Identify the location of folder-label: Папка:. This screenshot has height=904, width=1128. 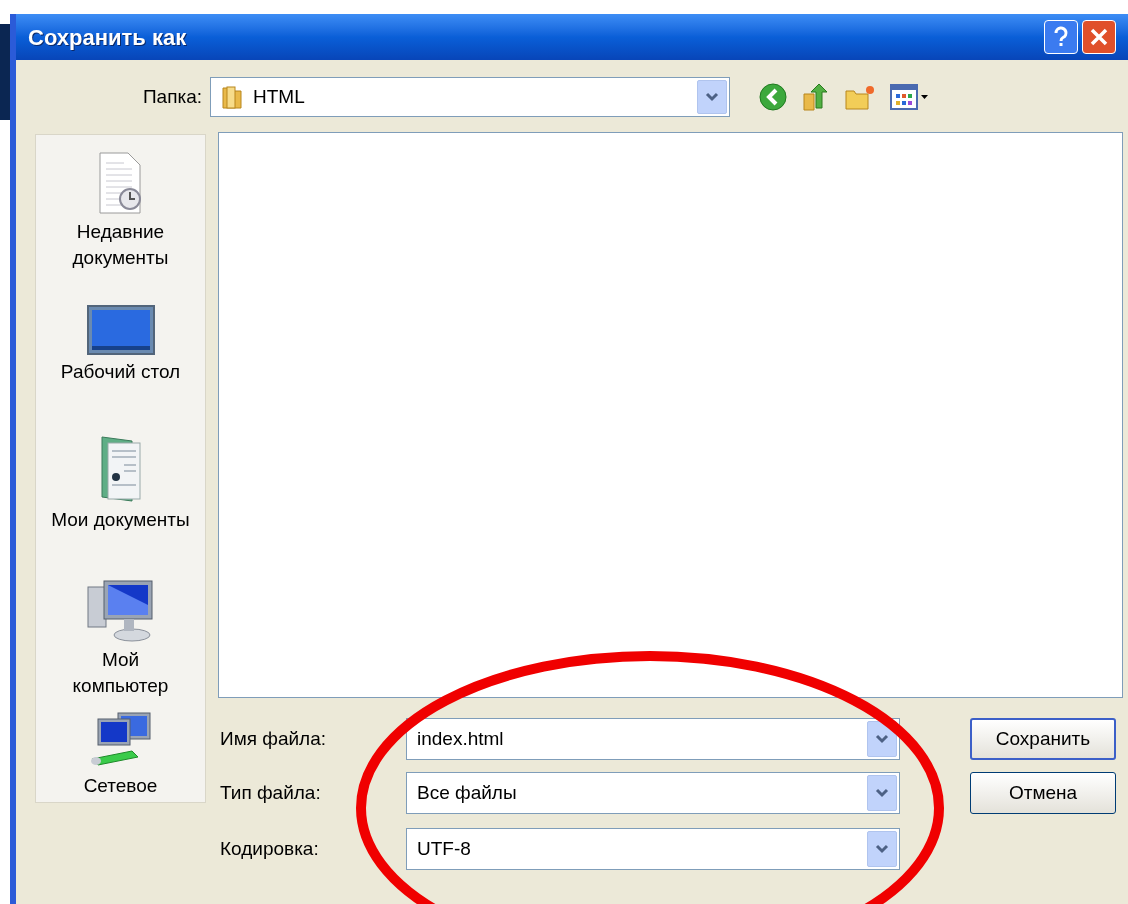
(172, 96).